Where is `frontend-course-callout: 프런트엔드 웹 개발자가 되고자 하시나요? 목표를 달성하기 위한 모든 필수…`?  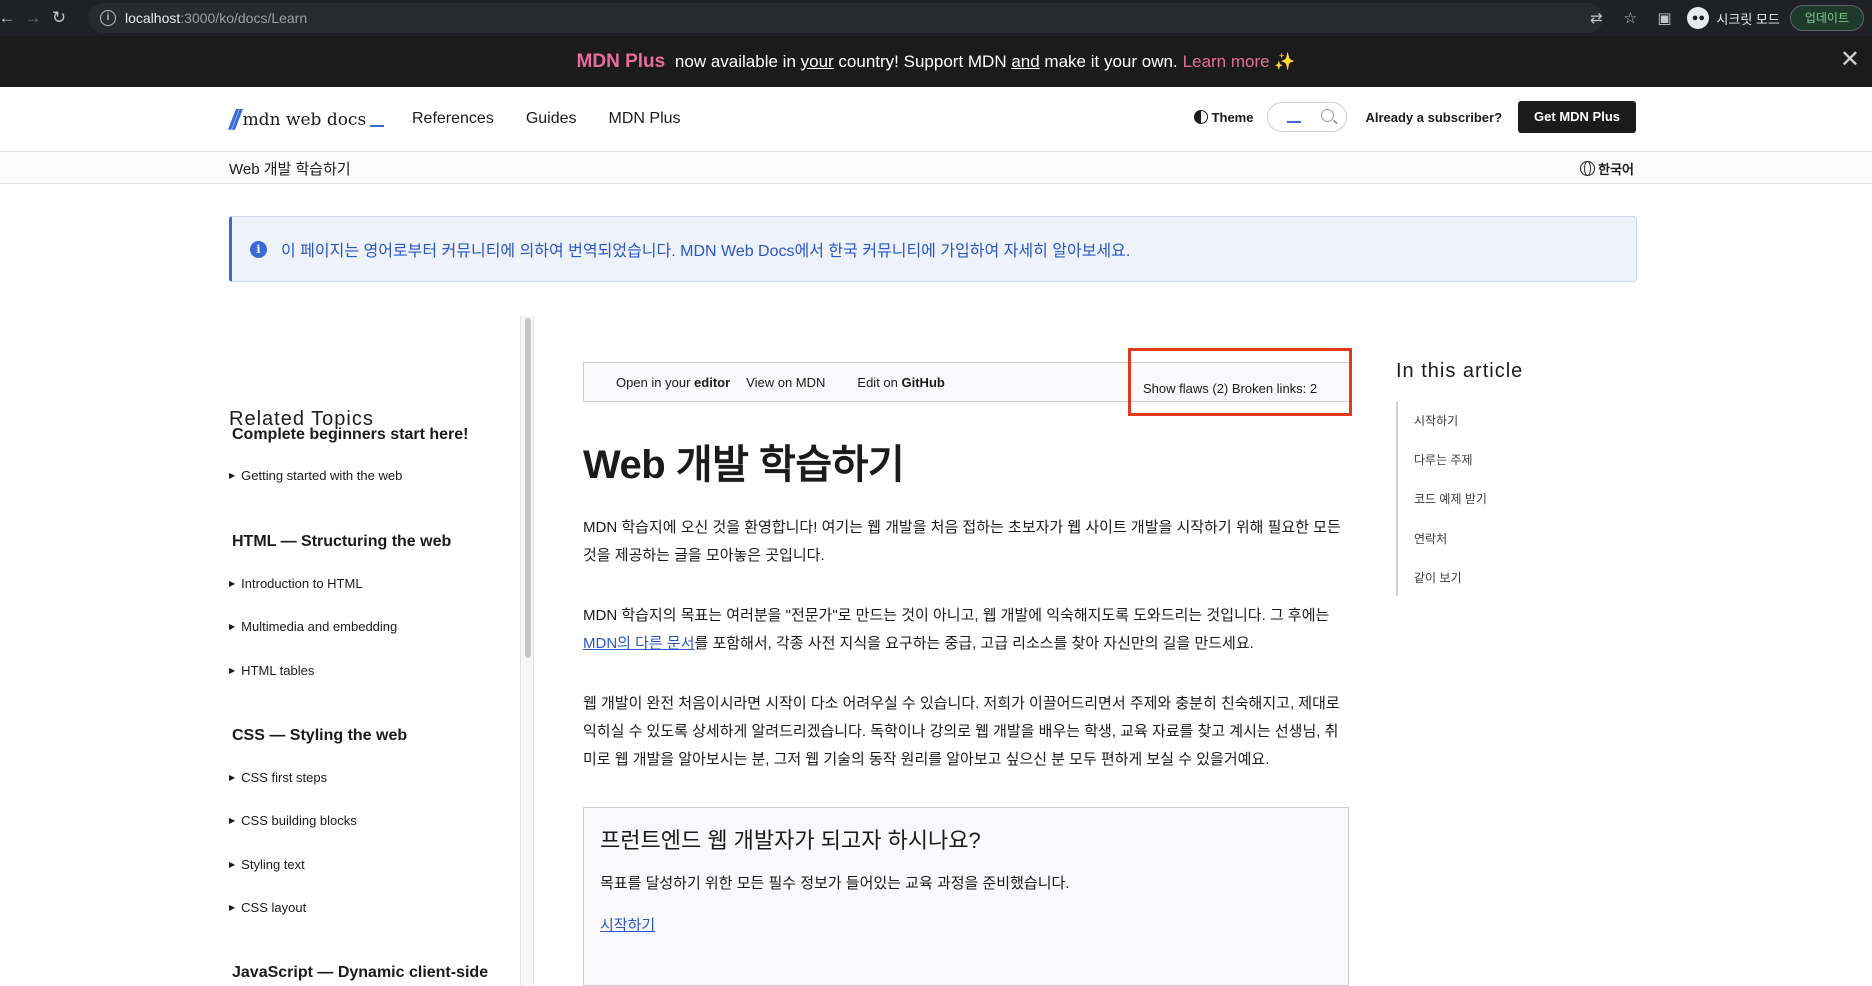 frontend-course-callout: 프런트엔드 웹 개발자가 되고자 하시나요? 목표를 달성하기 위한 모든 필수… is located at coordinates (966, 896).